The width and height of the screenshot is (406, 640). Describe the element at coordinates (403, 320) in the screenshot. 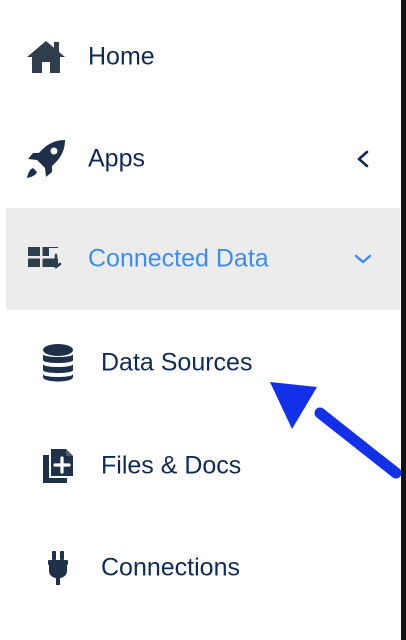

I see `window-right-edge` at that location.